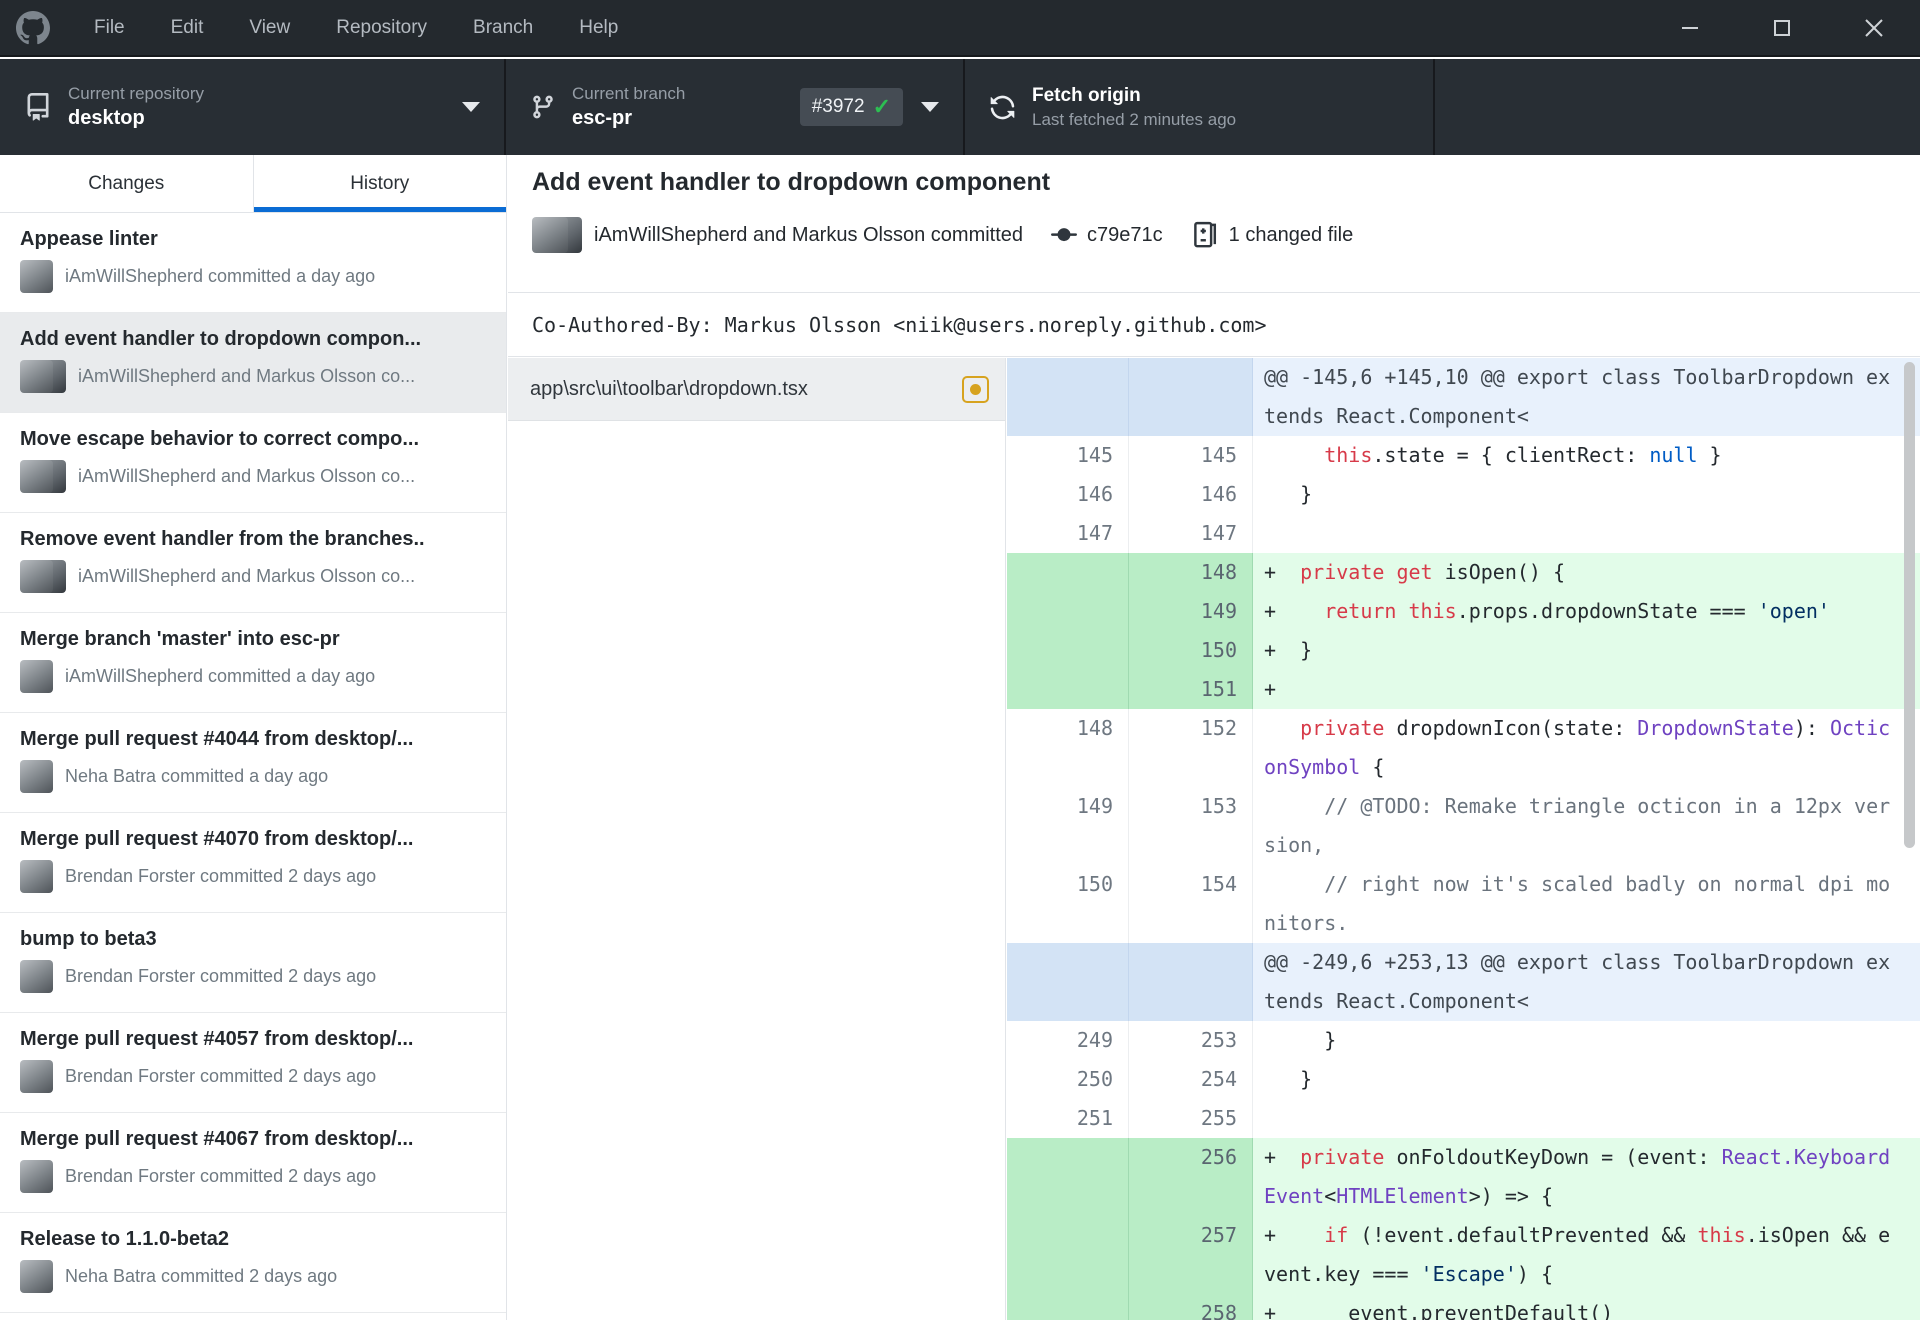 This screenshot has width=1920, height=1320. I want to click on commit-item-byline: Neha Batra committed 2 days ago, so click(254, 1276).